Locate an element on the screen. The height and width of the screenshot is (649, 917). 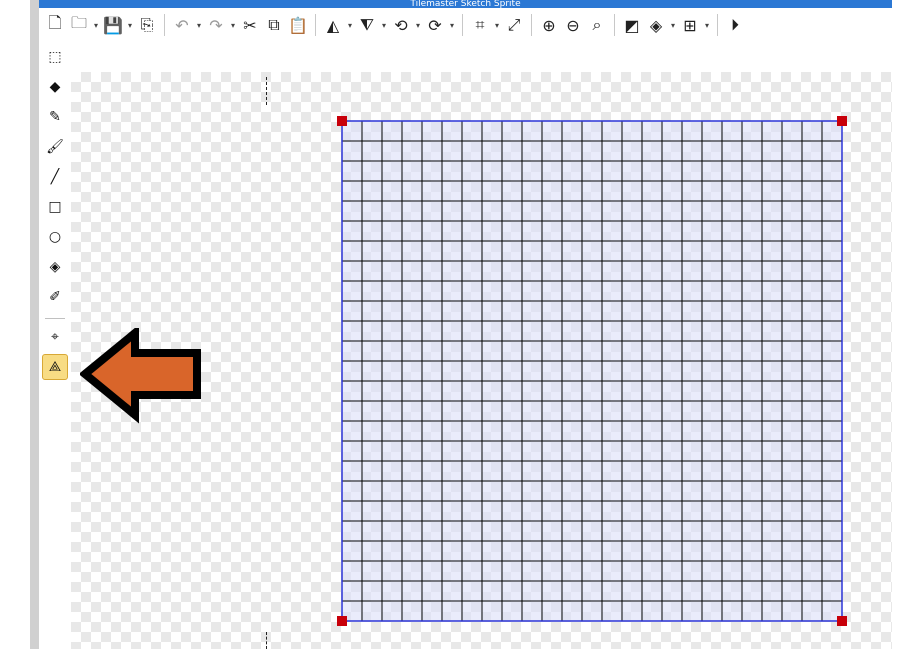
tool-separator is located at coordinates (55, 318).